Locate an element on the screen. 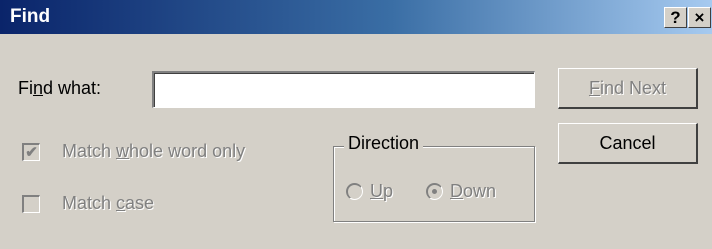  match-whole-word-checkbox: ✔ is located at coordinates (31, 152).